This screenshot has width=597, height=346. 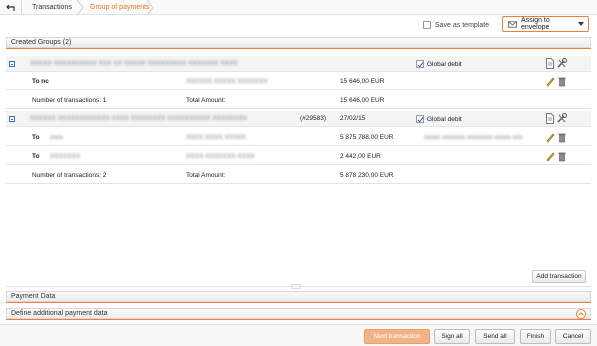 What do you see at coordinates (313, 118) in the screenshot?
I see `group-reference: (#29583)` at bounding box center [313, 118].